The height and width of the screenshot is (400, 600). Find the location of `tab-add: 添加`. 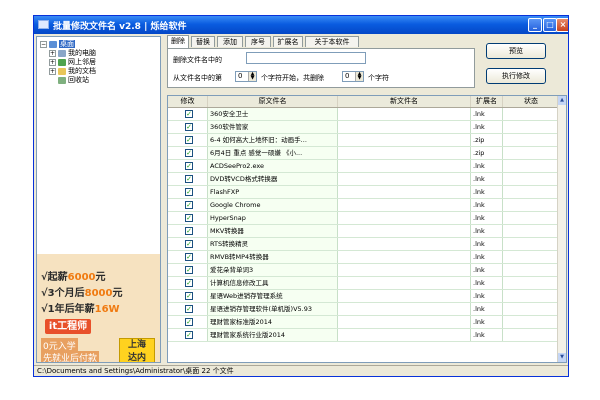

tab-add: 添加 is located at coordinates (230, 41).